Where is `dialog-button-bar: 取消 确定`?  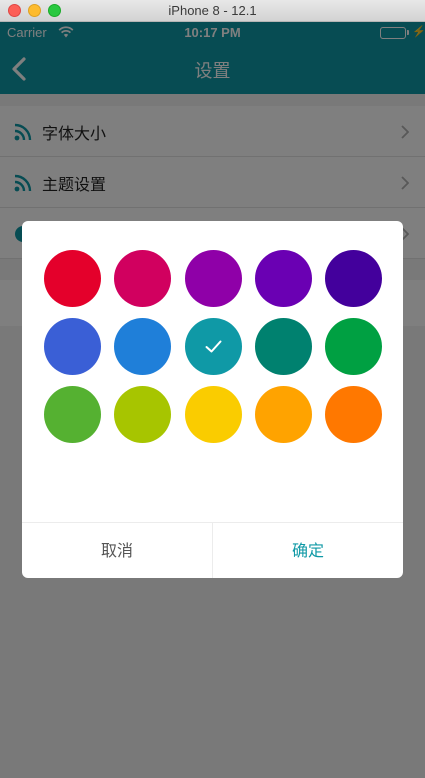
dialog-button-bar: 取消 确定 is located at coordinates (212, 550).